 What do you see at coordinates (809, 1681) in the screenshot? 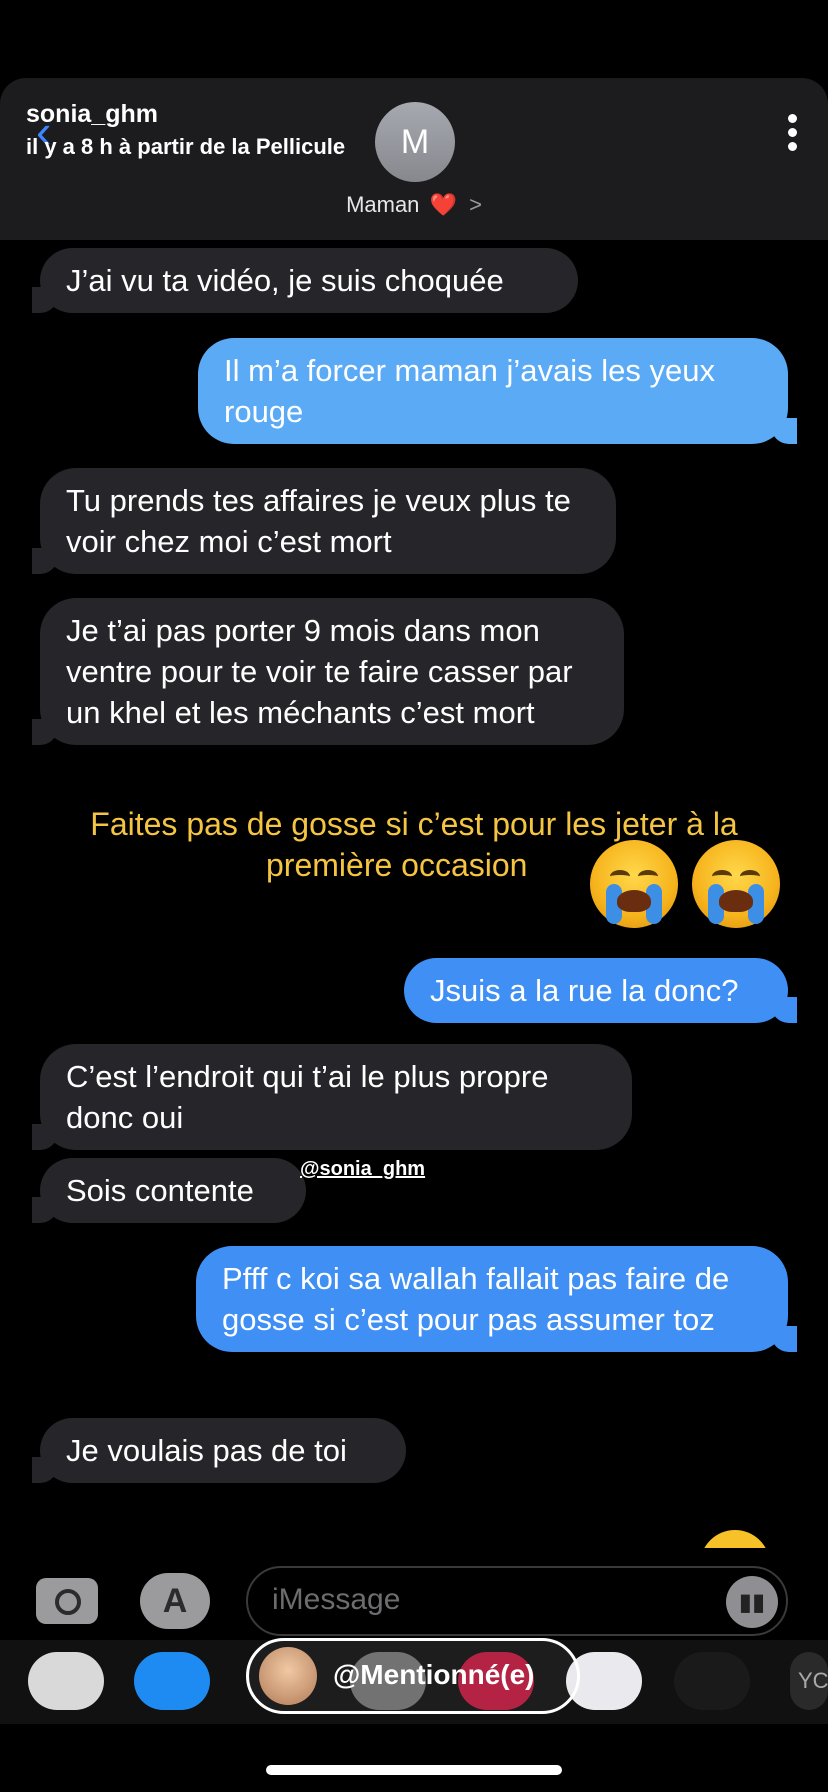
I see `partial-app-icon: YC` at bounding box center [809, 1681].